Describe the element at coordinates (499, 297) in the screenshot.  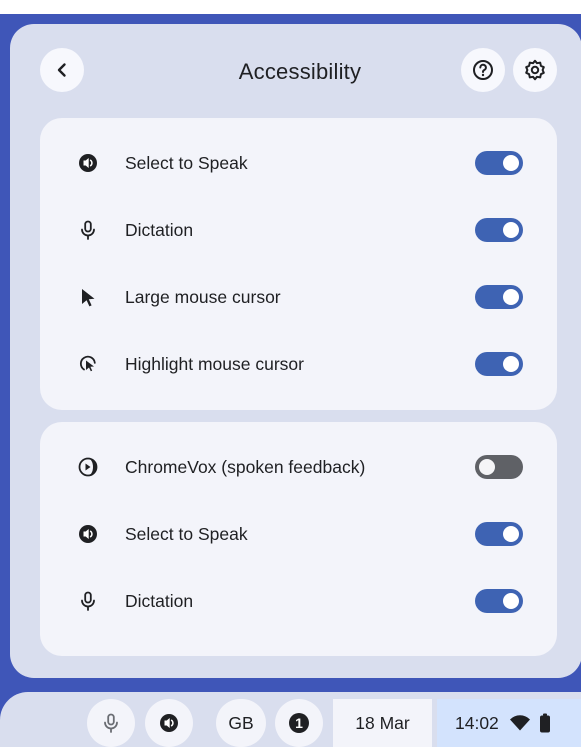
I see `large-mouse-cursor-toggle` at that location.